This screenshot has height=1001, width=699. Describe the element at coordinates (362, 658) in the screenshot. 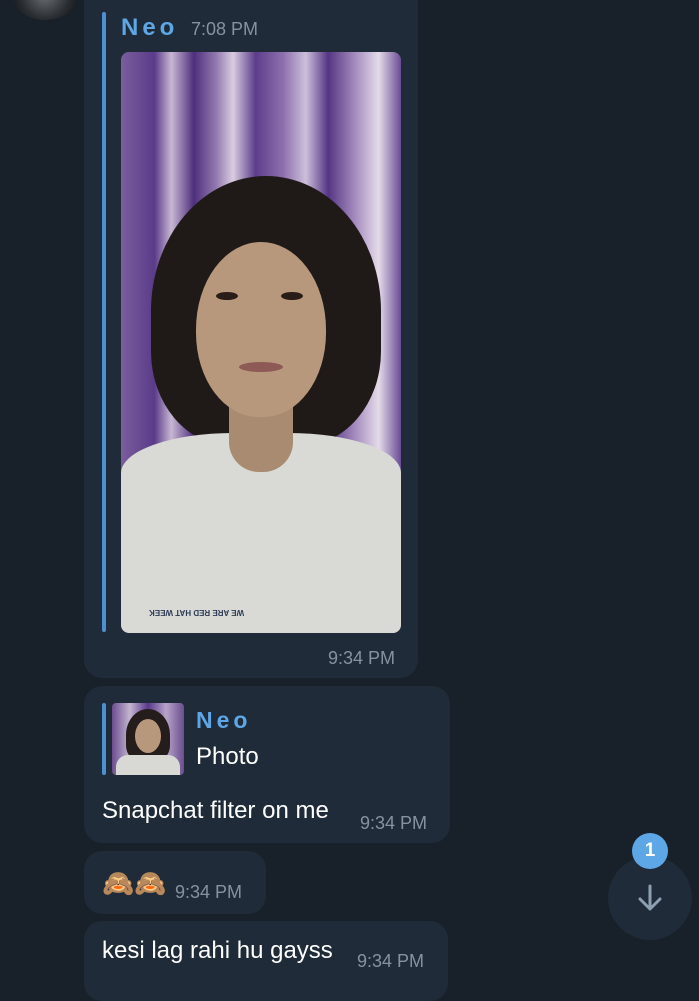

I see `photo-message-time: 9:34 PM` at that location.